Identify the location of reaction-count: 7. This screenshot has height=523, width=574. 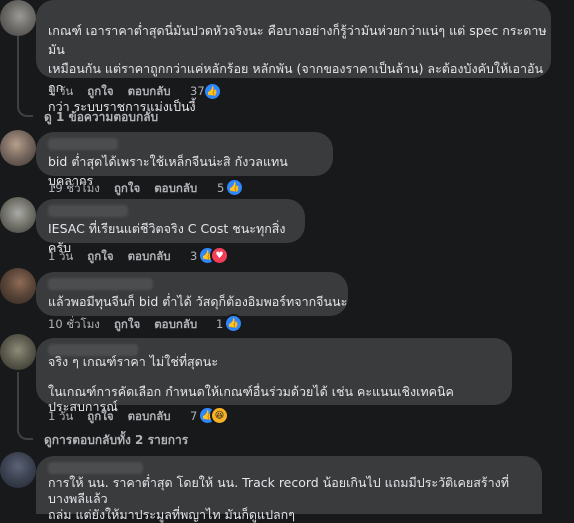
(193, 416).